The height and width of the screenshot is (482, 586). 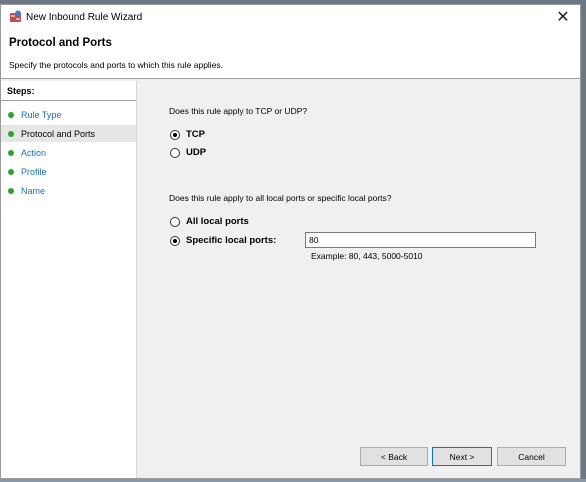 I want to click on step-label: Name, so click(x=33, y=190).